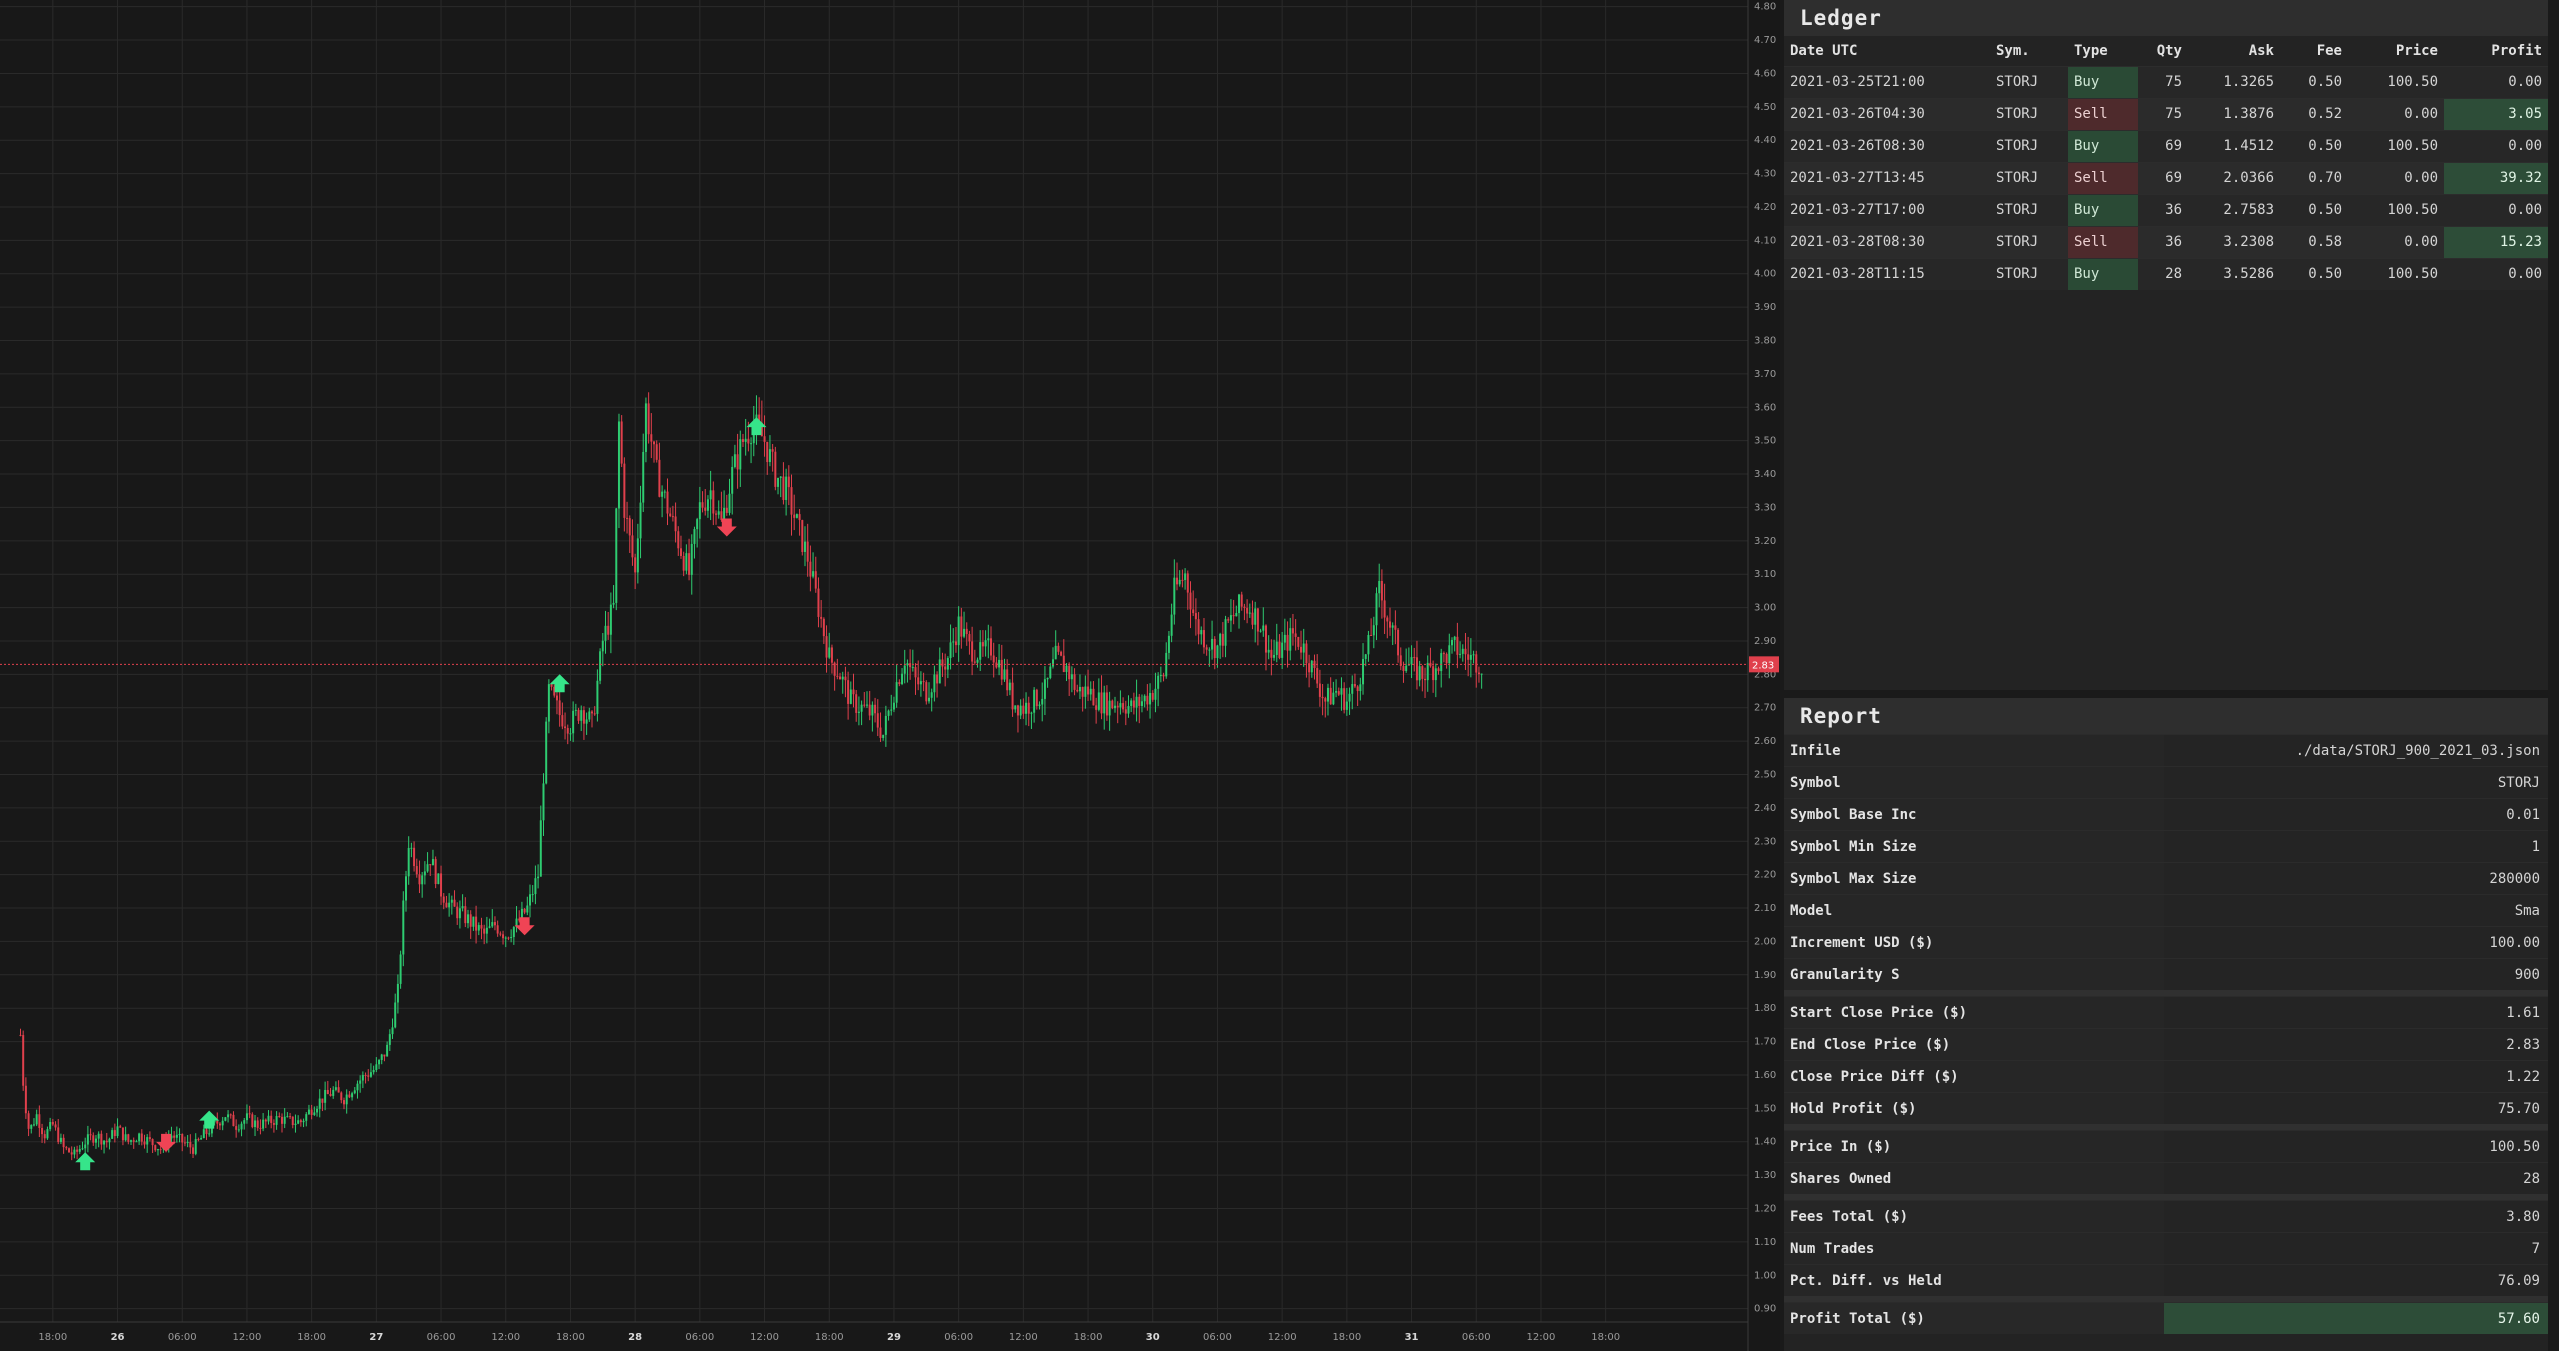 The image size is (2559, 1351). Describe the element at coordinates (2356, 1248) in the screenshot. I see `report-value: 7` at that location.